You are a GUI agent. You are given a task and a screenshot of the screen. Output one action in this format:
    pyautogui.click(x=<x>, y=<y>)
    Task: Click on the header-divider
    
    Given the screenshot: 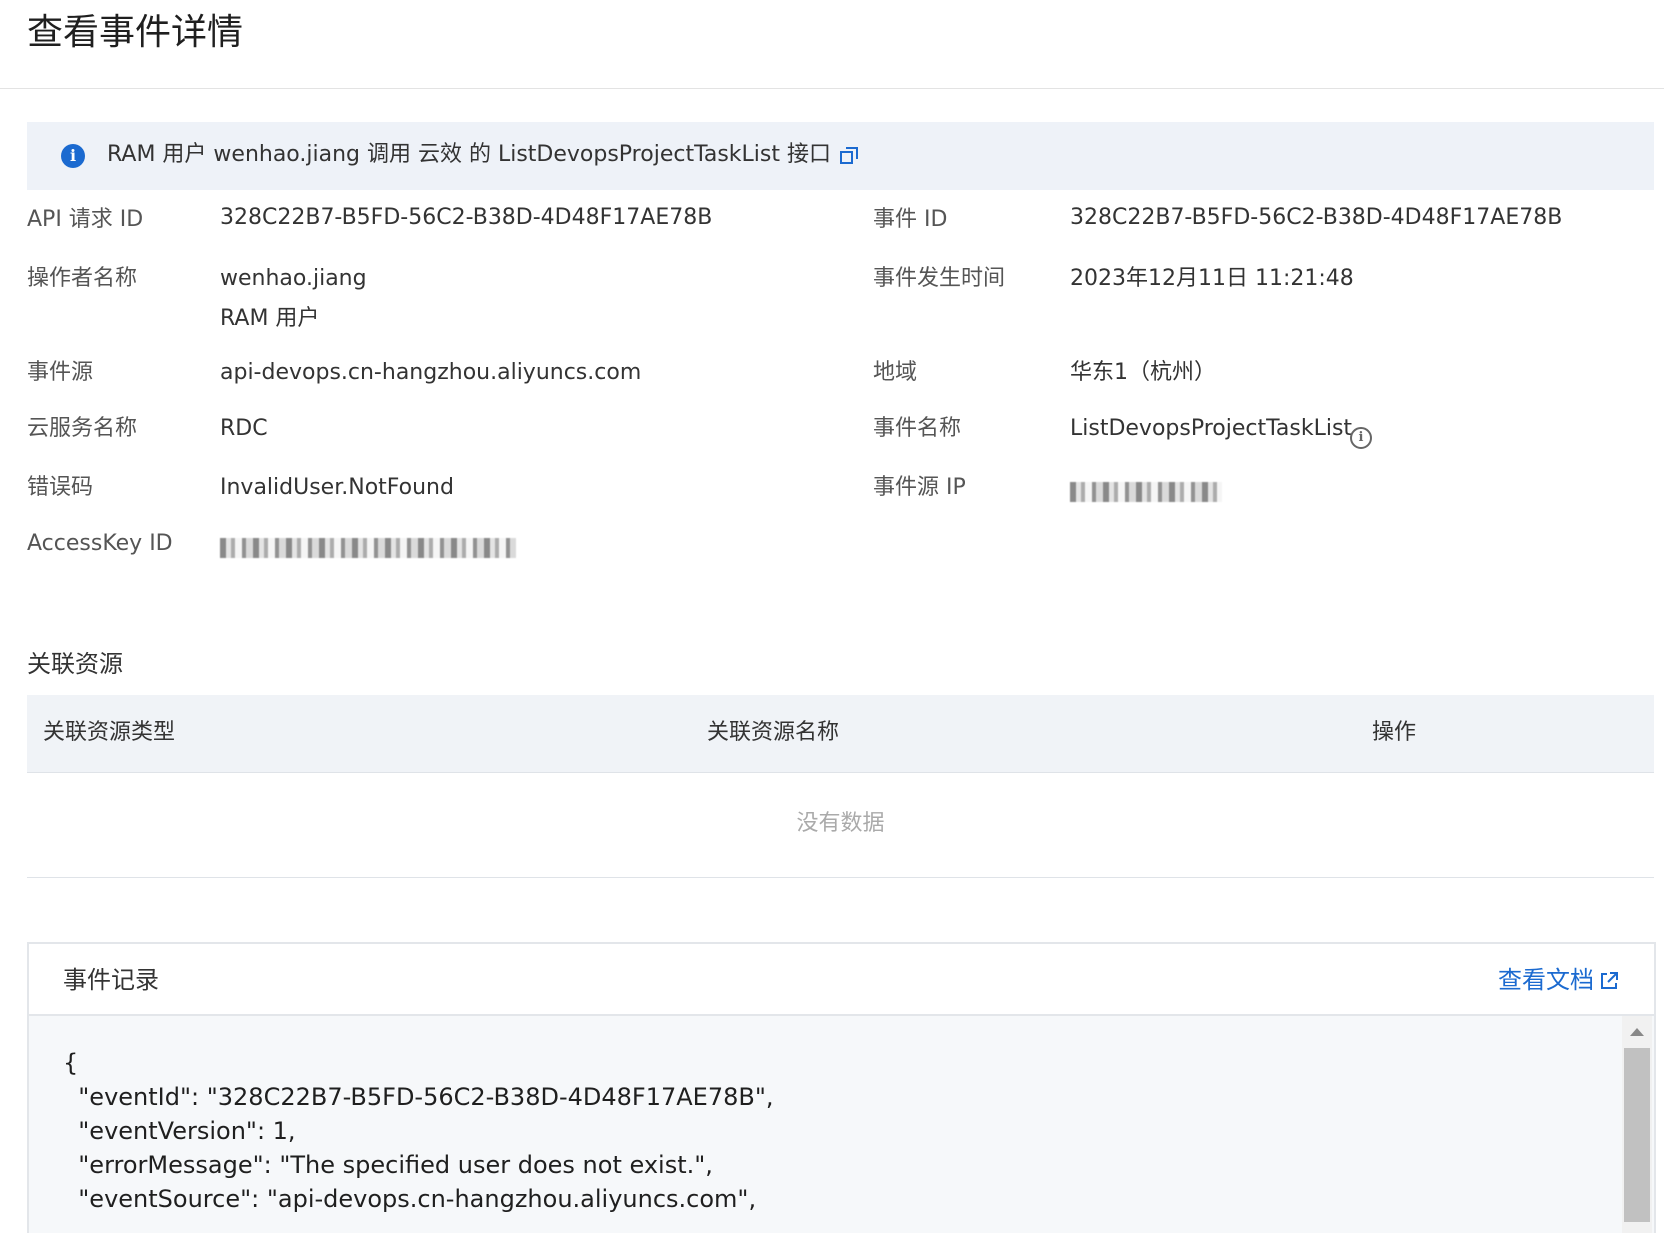 What is the action you would take?
    pyautogui.click(x=832, y=88)
    